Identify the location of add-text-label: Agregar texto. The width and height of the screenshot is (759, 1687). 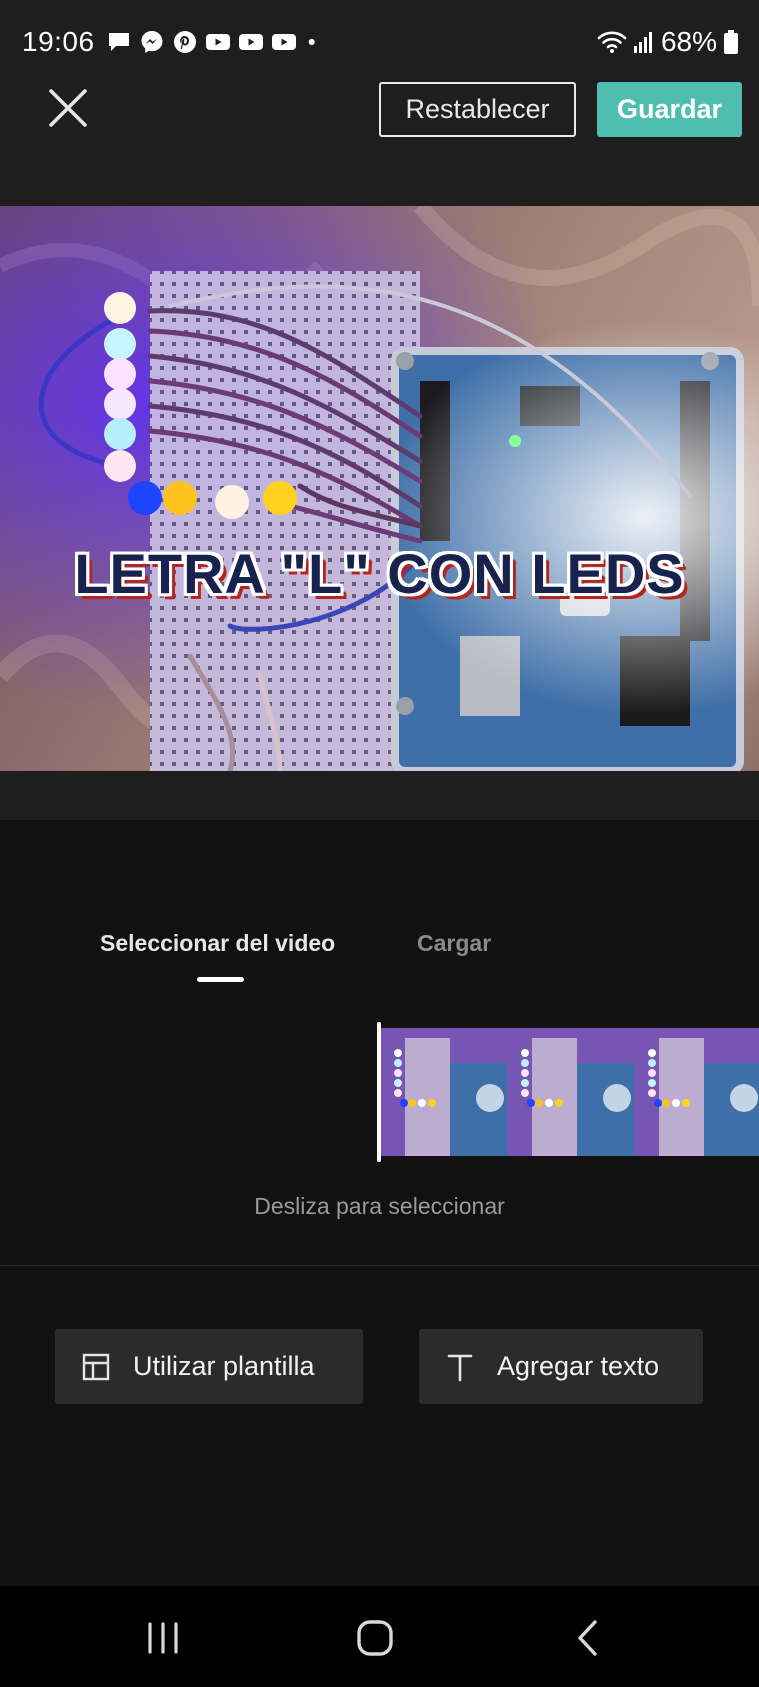
(578, 1366).